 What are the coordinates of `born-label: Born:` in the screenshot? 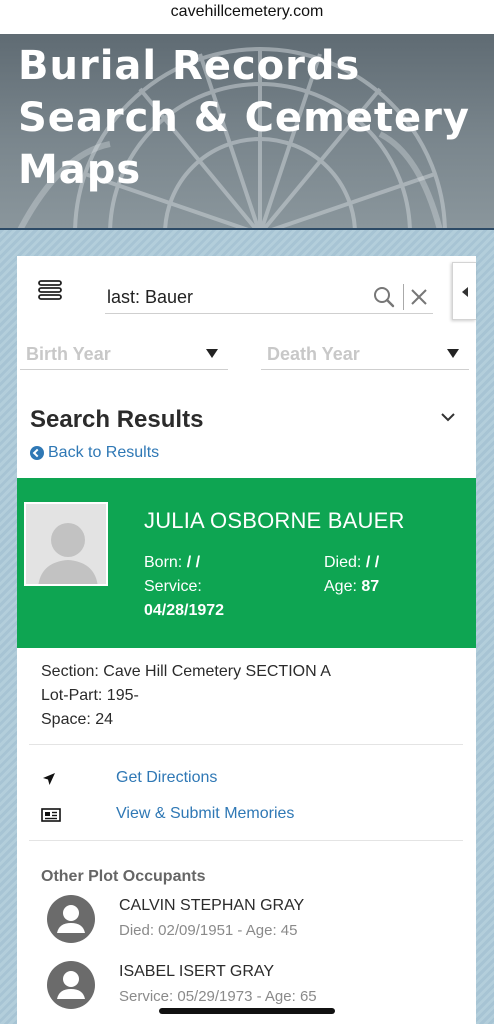 It's located at (163, 562).